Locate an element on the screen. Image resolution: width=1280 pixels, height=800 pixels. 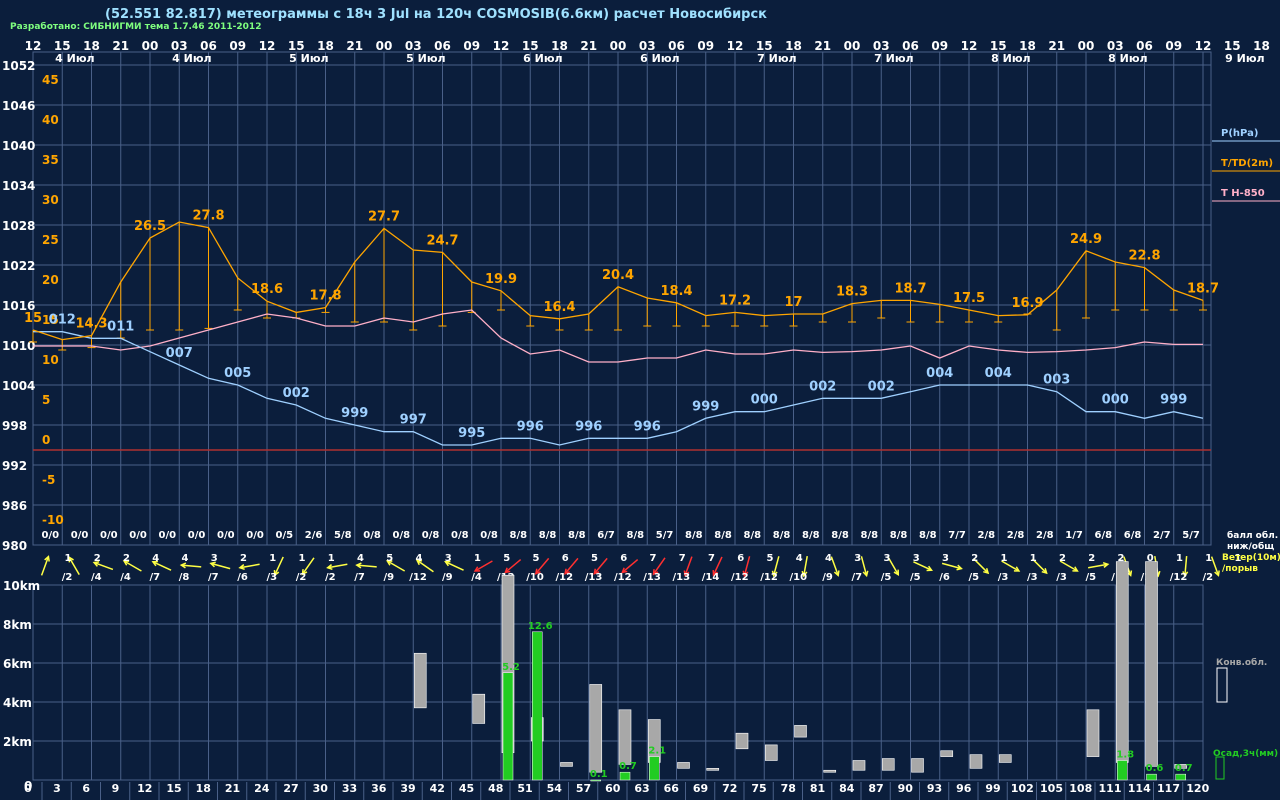
cloud-cover-value: 2/6 is located at coordinates (314, 535).